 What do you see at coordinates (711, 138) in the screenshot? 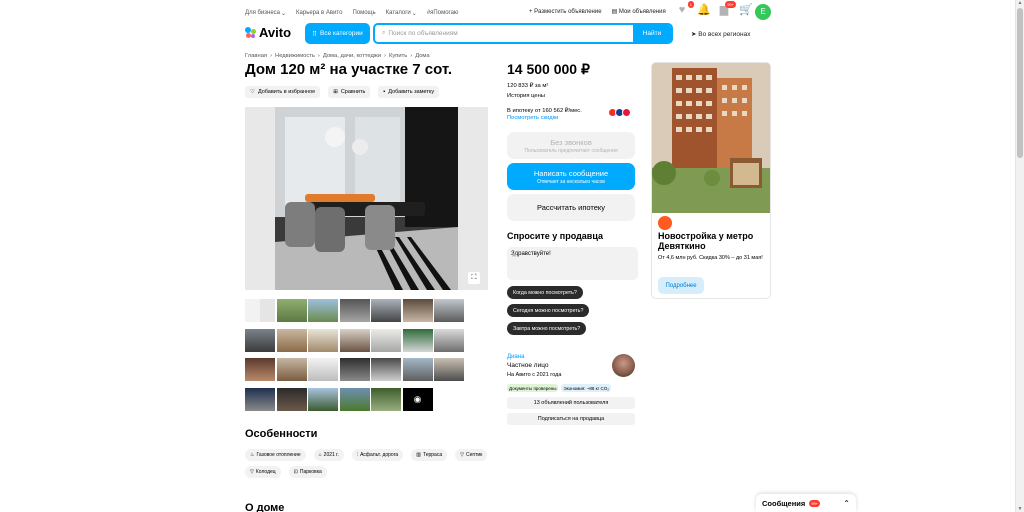
I see `building-illustration` at bounding box center [711, 138].